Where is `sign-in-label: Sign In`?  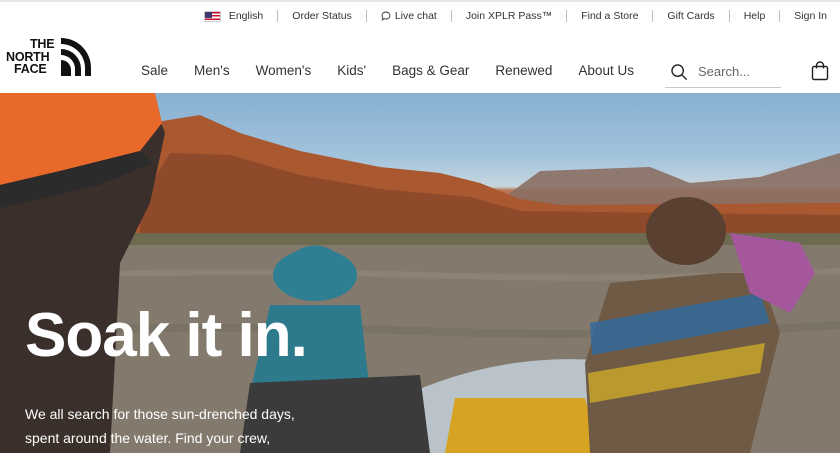
sign-in-label: Sign In is located at coordinates (810, 16).